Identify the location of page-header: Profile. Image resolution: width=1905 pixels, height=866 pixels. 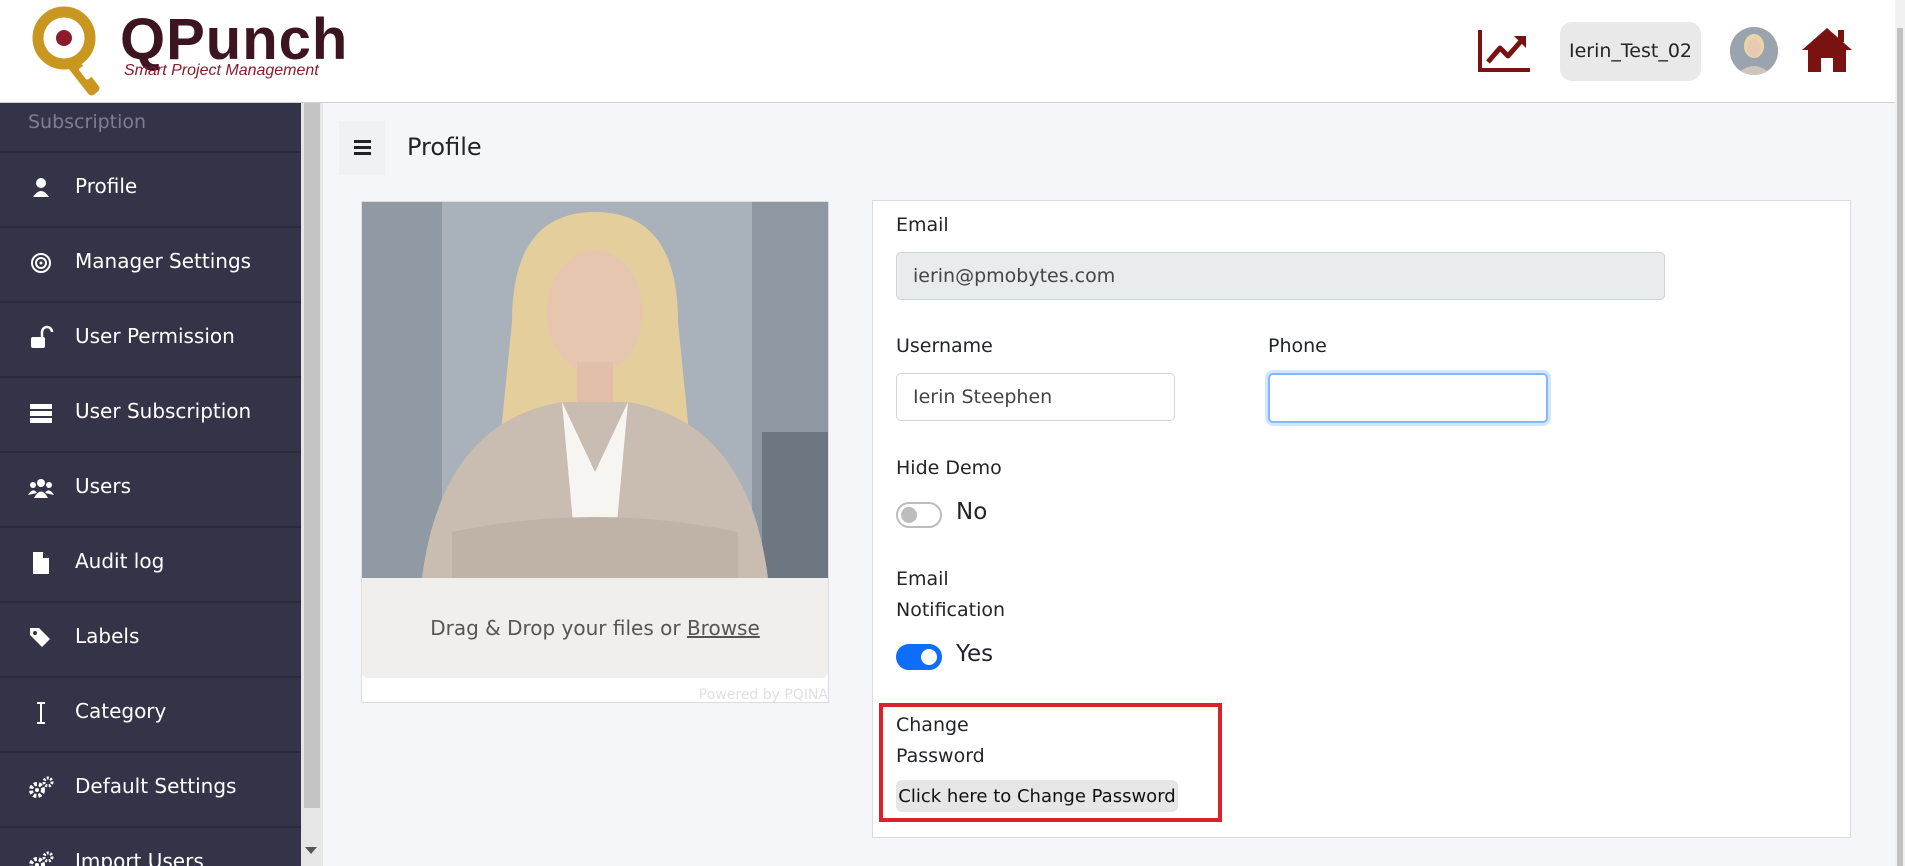
(1109, 148).